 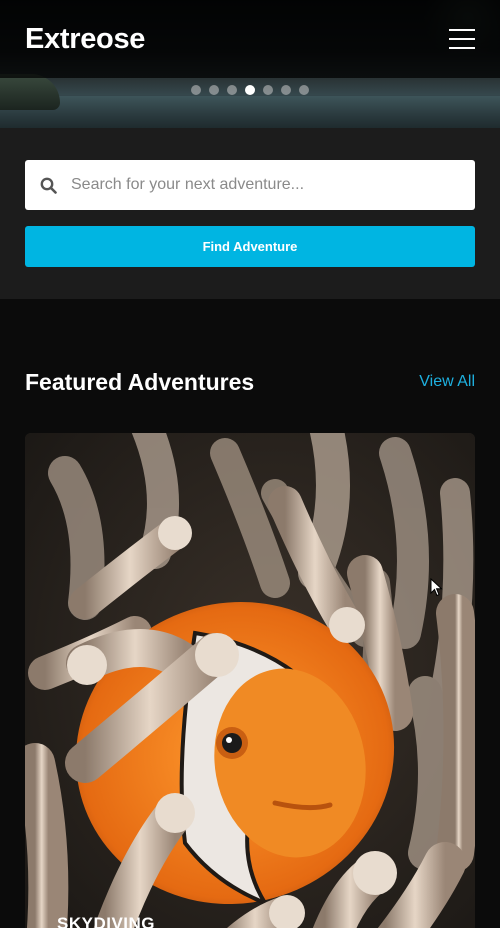 I want to click on featured-header: Featured Adventures View All, so click(x=250, y=382).